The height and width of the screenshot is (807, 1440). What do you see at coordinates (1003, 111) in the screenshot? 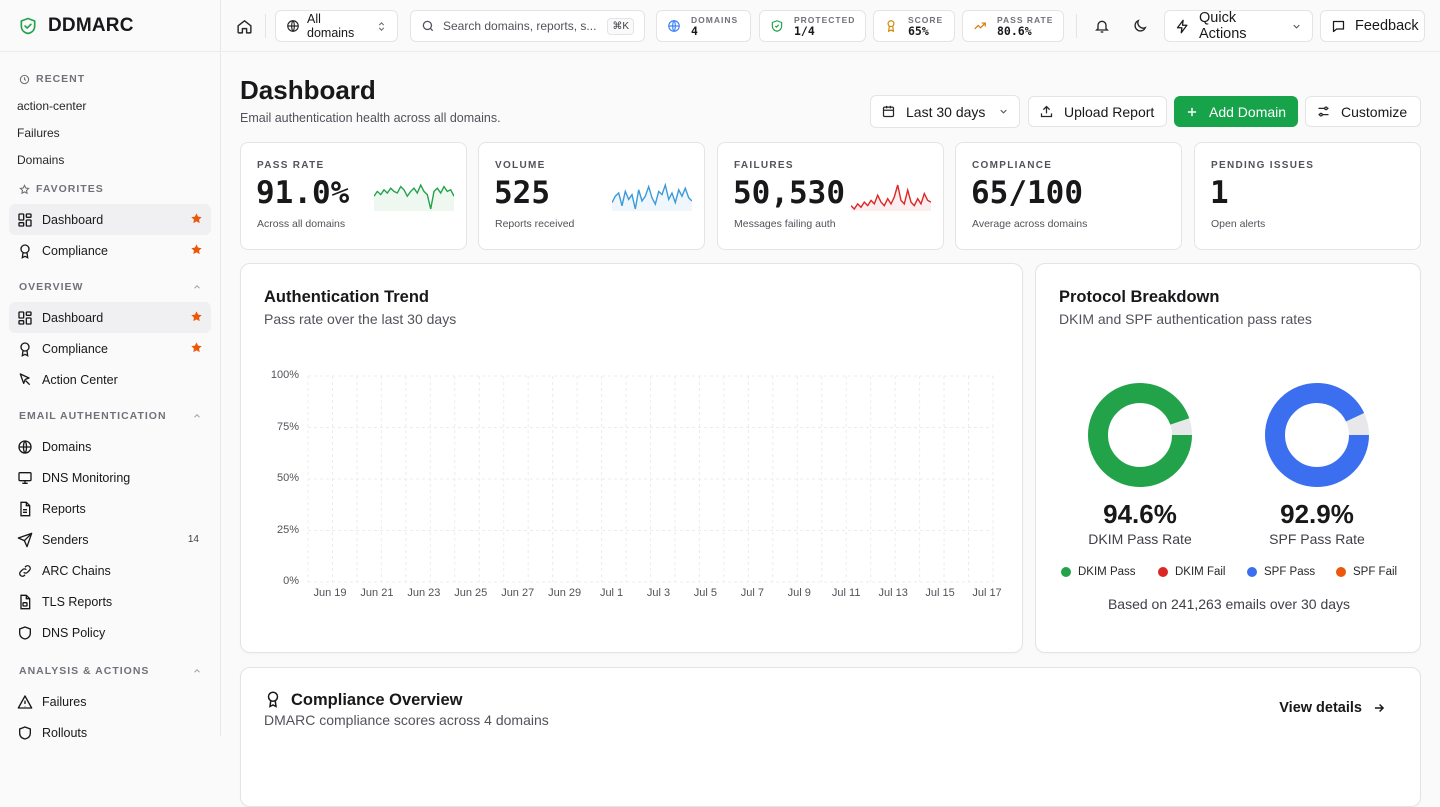
I see `chevron-down-icon` at bounding box center [1003, 111].